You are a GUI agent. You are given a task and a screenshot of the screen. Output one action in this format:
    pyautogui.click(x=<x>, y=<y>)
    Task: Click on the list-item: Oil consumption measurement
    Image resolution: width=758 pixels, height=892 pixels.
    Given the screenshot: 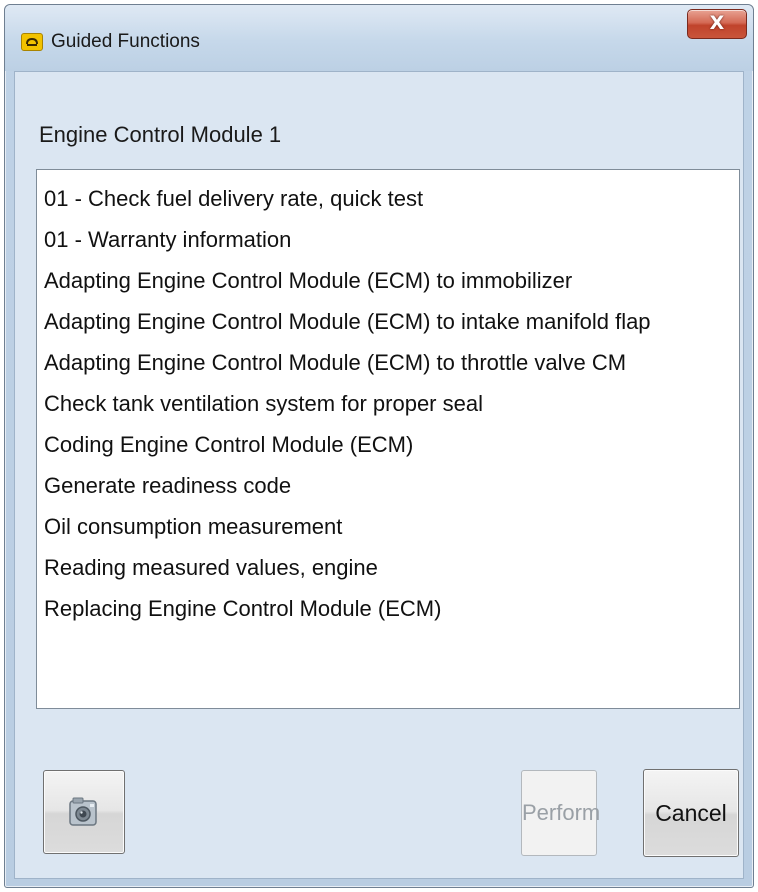 What is the action you would take?
    pyautogui.click(x=193, y=527)
    